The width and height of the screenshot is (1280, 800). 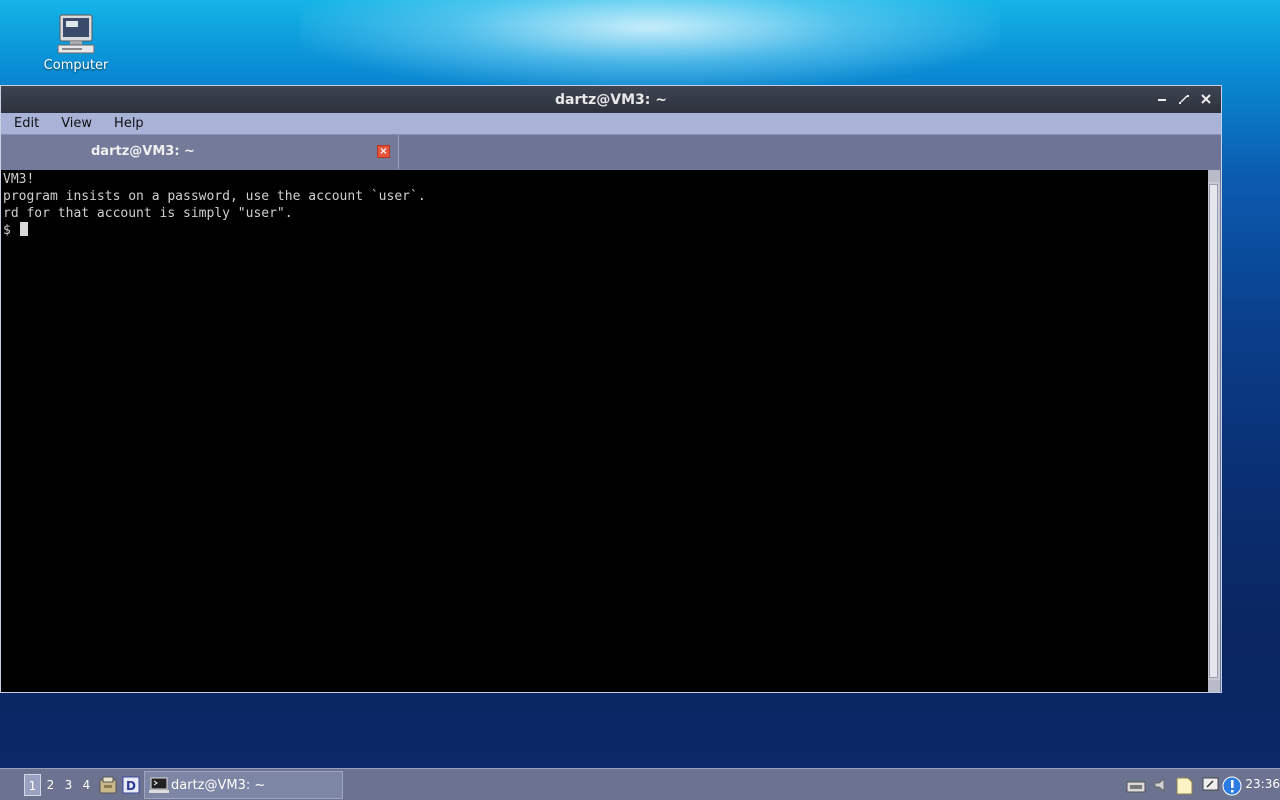 What do you see at coordinates (32, 785) in the screenshot?
I see `workspace-1: 1` at bounding box center [32, 785].